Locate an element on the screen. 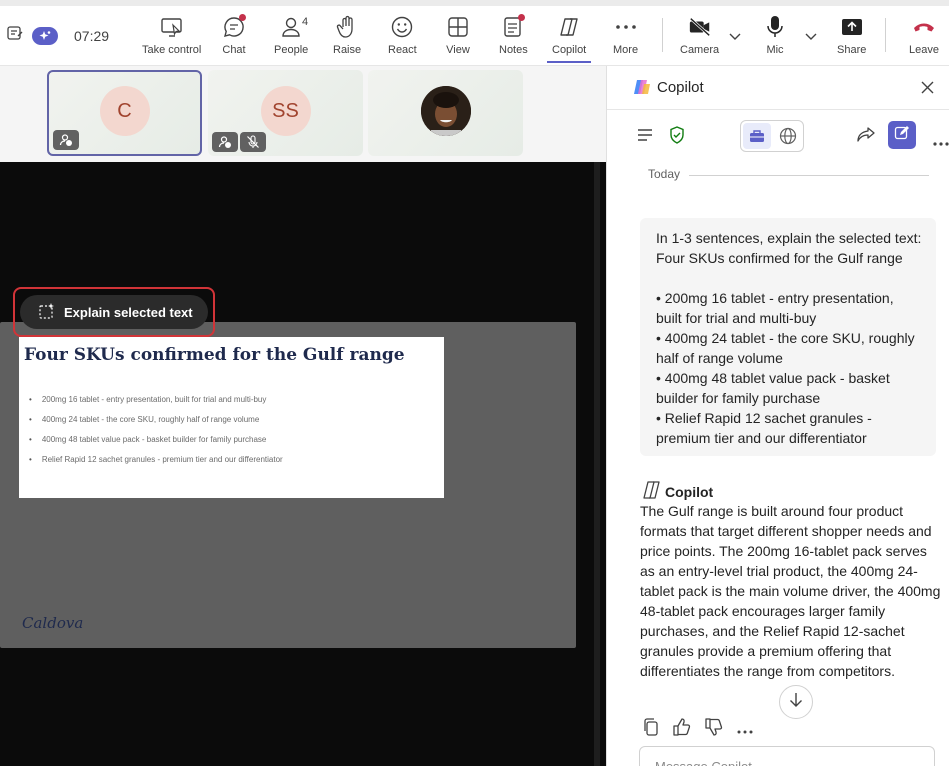 Image resolution: width=949 pixels, height=766 pixels. raise-hand-button: Raise is located at coordinates (347, 35).